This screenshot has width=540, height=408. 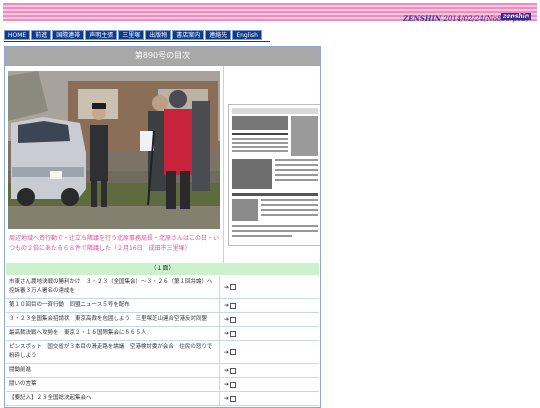 I want to click on nav-sanrizuka: 三里塚, so click(x=131, y=35).